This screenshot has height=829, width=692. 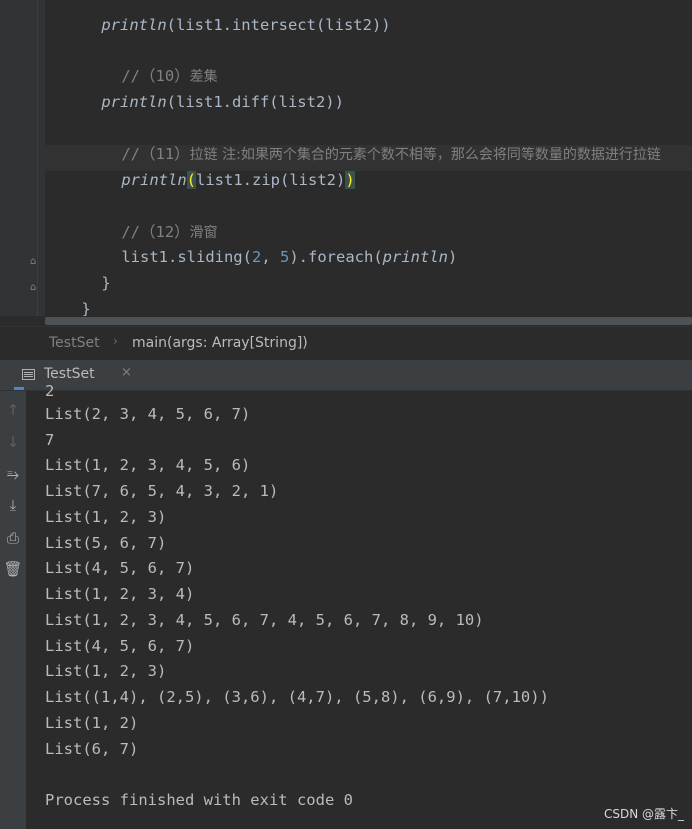 What do you see at coordinates (74, 343) in the screenshot?
I see `breadcrumb-object: TestSet` at bounding box center [74, 343].